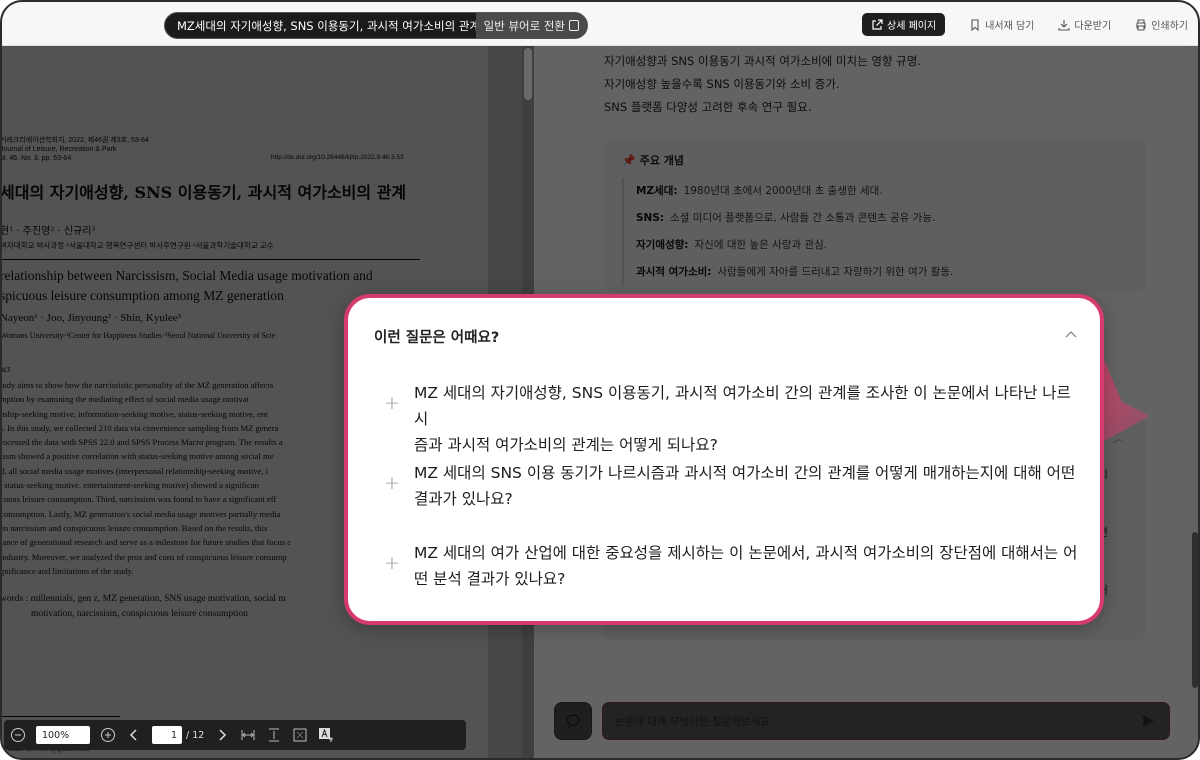 The width and height of the screenshot is (1200, 760). I want to click on key-concepts-title: 📌 주요 개념, so click(653, 160).